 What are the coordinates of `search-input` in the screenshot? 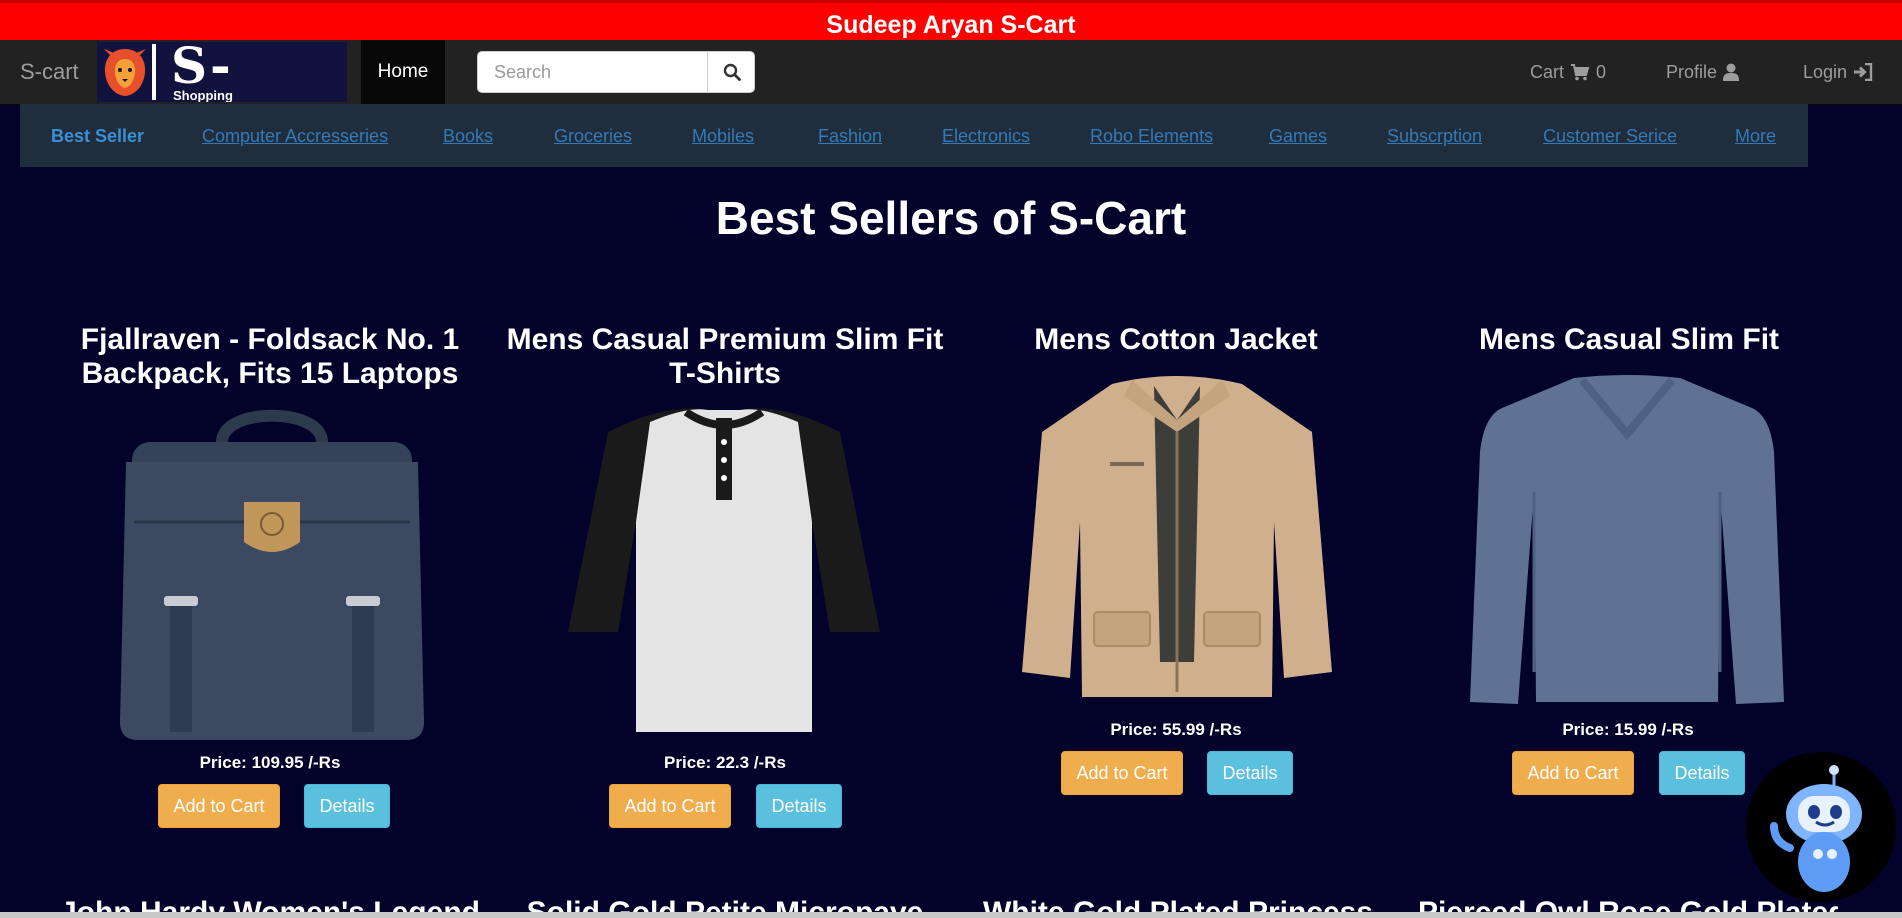 It's located at (593, 72).